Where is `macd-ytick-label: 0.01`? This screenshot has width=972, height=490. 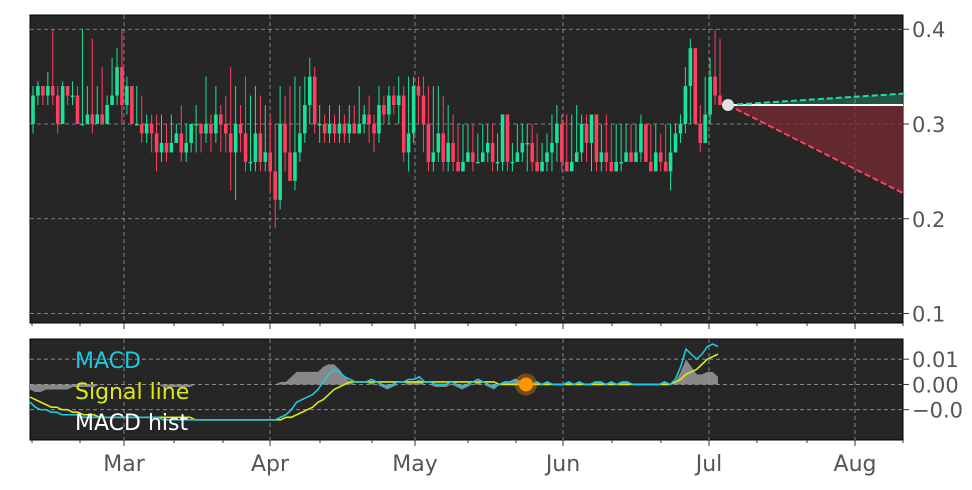
macd-ytick-label: 0.01 is located at coordinates (935, 360).